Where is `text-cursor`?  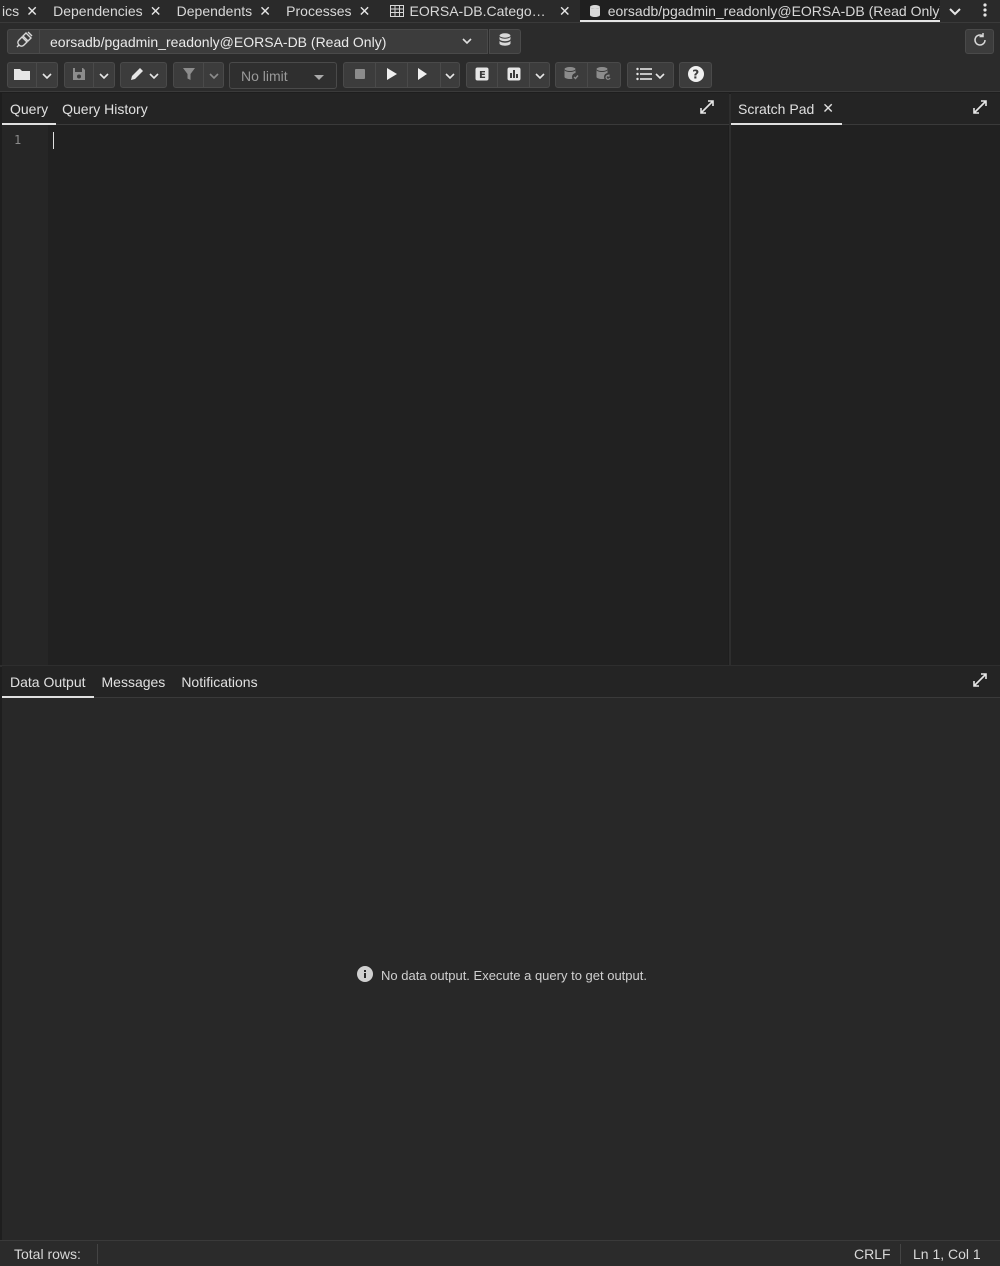 text-cursor is located at coordinates (53, 140).